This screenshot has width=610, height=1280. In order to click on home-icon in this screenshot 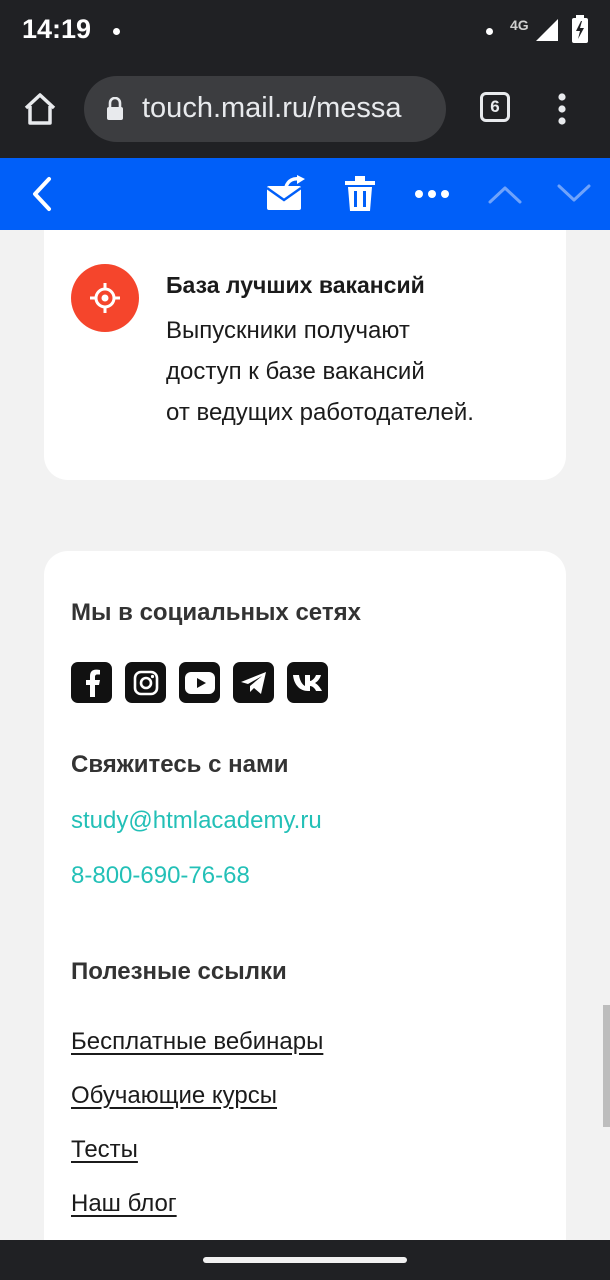, I will do `click(40, 109)`.